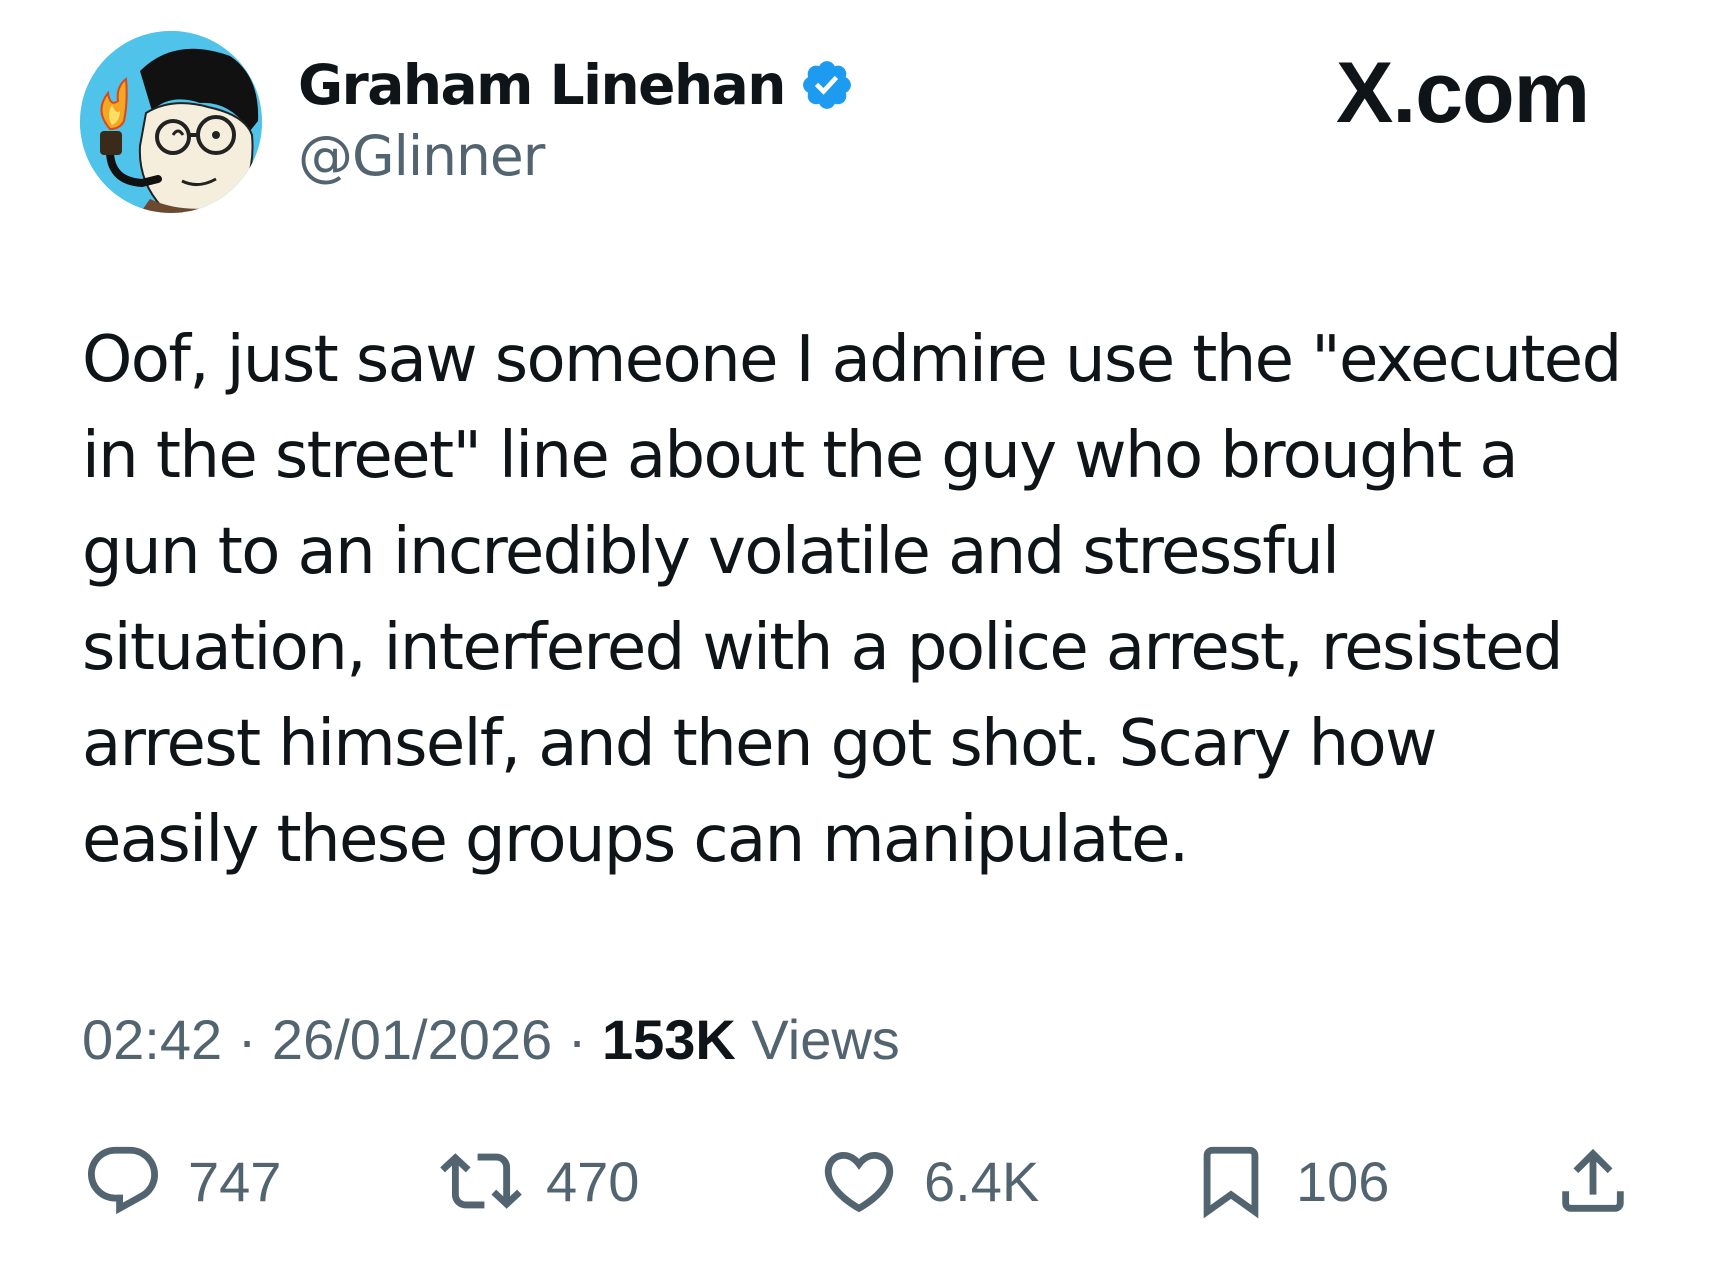 The image size is (1724, 1262). I want to click on views-count: 153K, so click(668, 1039).